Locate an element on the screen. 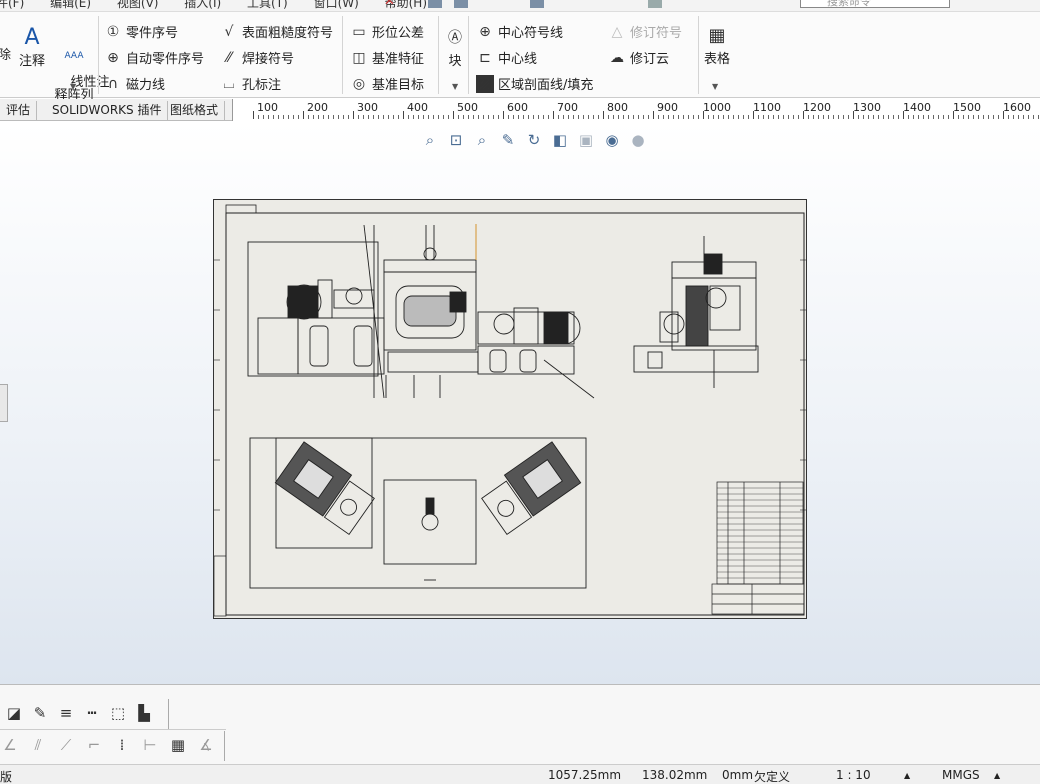 The height and width of the screenshot is (784, 1040). close-icon: ✕ is located at coordinates (389, 4).